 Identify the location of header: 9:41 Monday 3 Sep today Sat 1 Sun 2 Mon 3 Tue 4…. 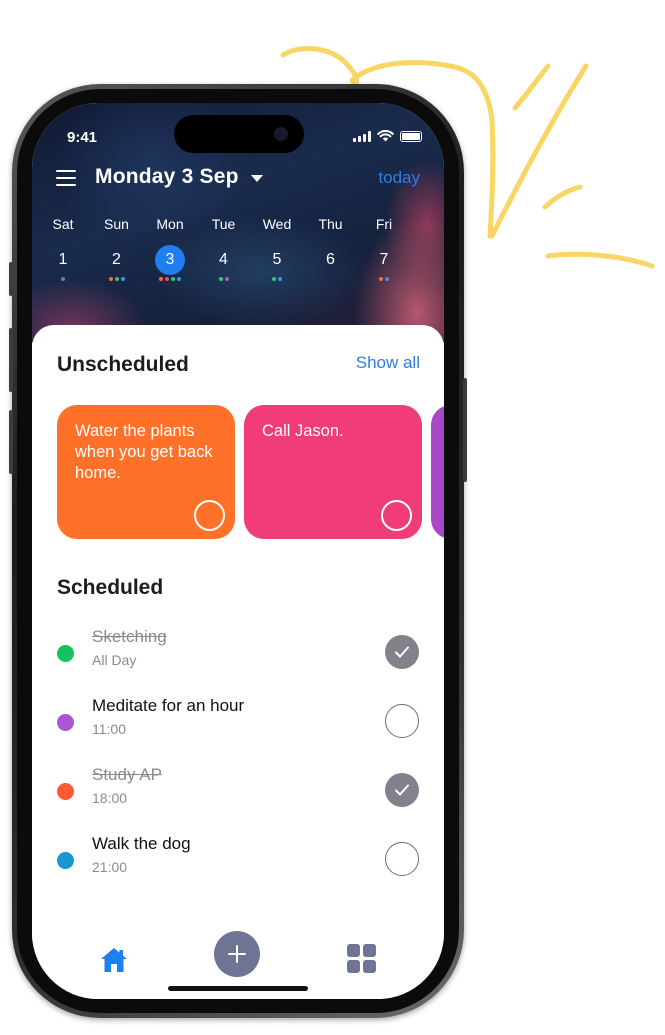
(238, 223).